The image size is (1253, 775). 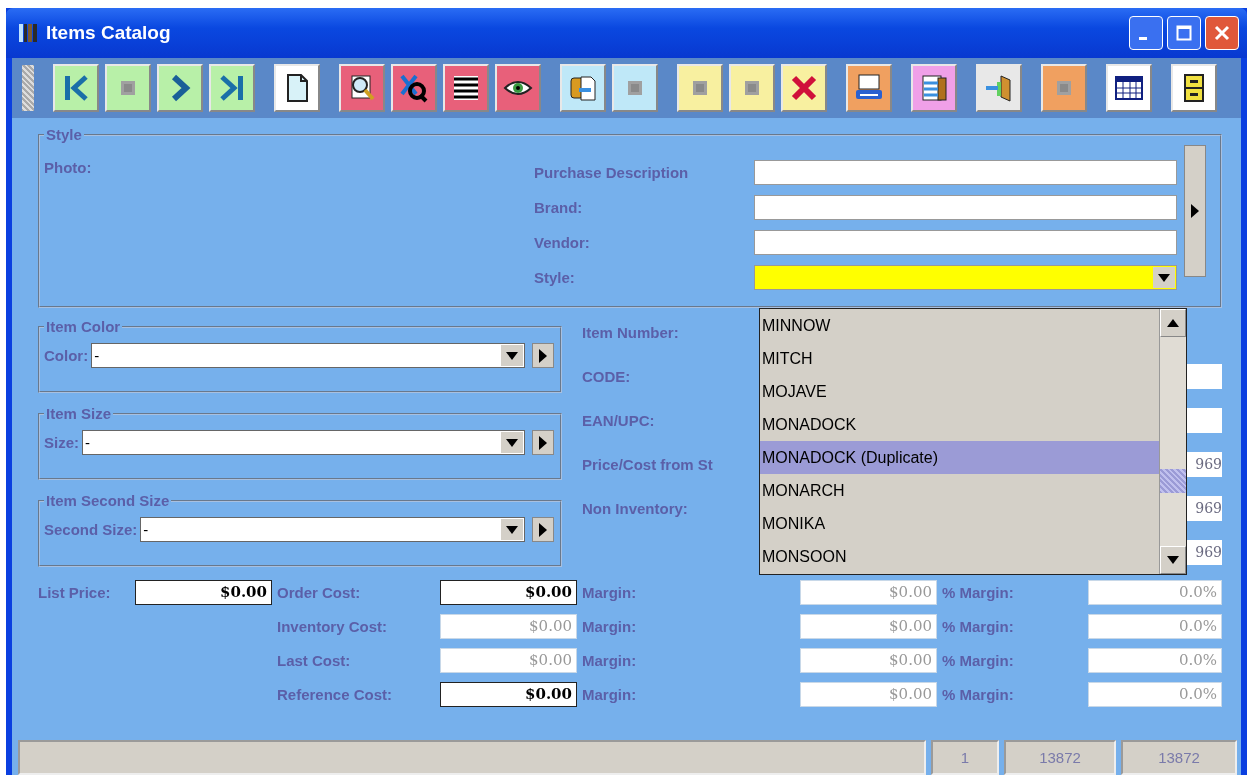 I want to click on scroll-up-button, so click(x=1173, y=323).